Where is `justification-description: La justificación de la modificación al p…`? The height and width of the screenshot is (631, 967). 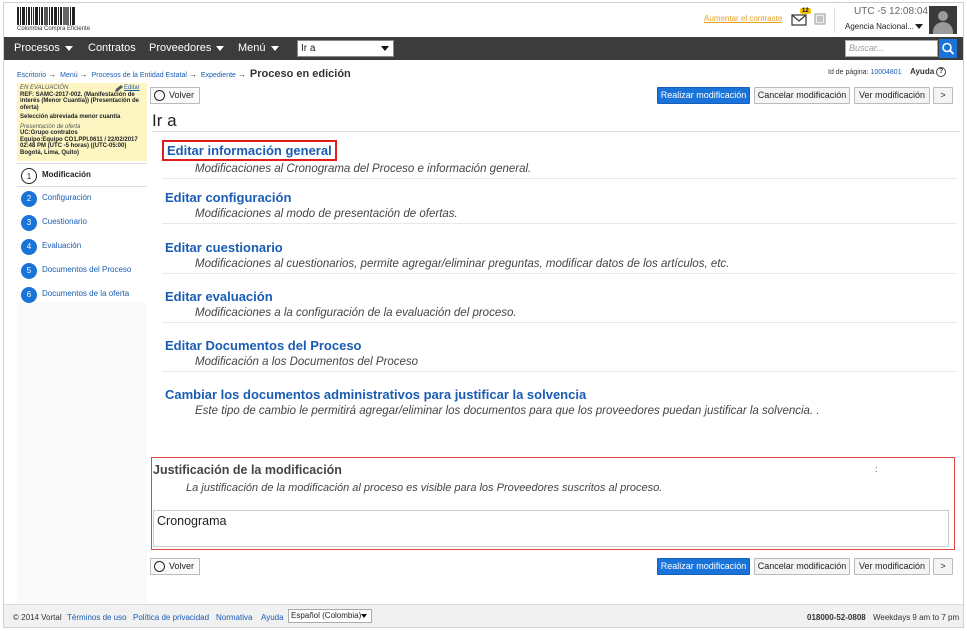 justification-description: La justificación de la modificación al p… is located at coordinates (424, 488).